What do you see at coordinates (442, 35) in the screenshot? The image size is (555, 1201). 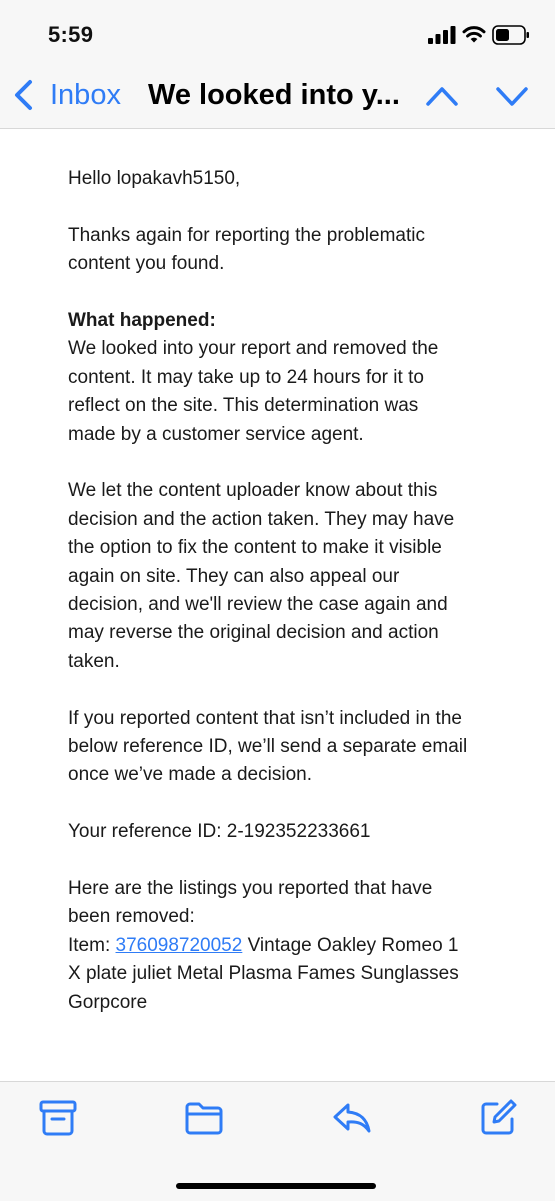 I see `cellular-signal-icon` at bounding box center [442, 35].